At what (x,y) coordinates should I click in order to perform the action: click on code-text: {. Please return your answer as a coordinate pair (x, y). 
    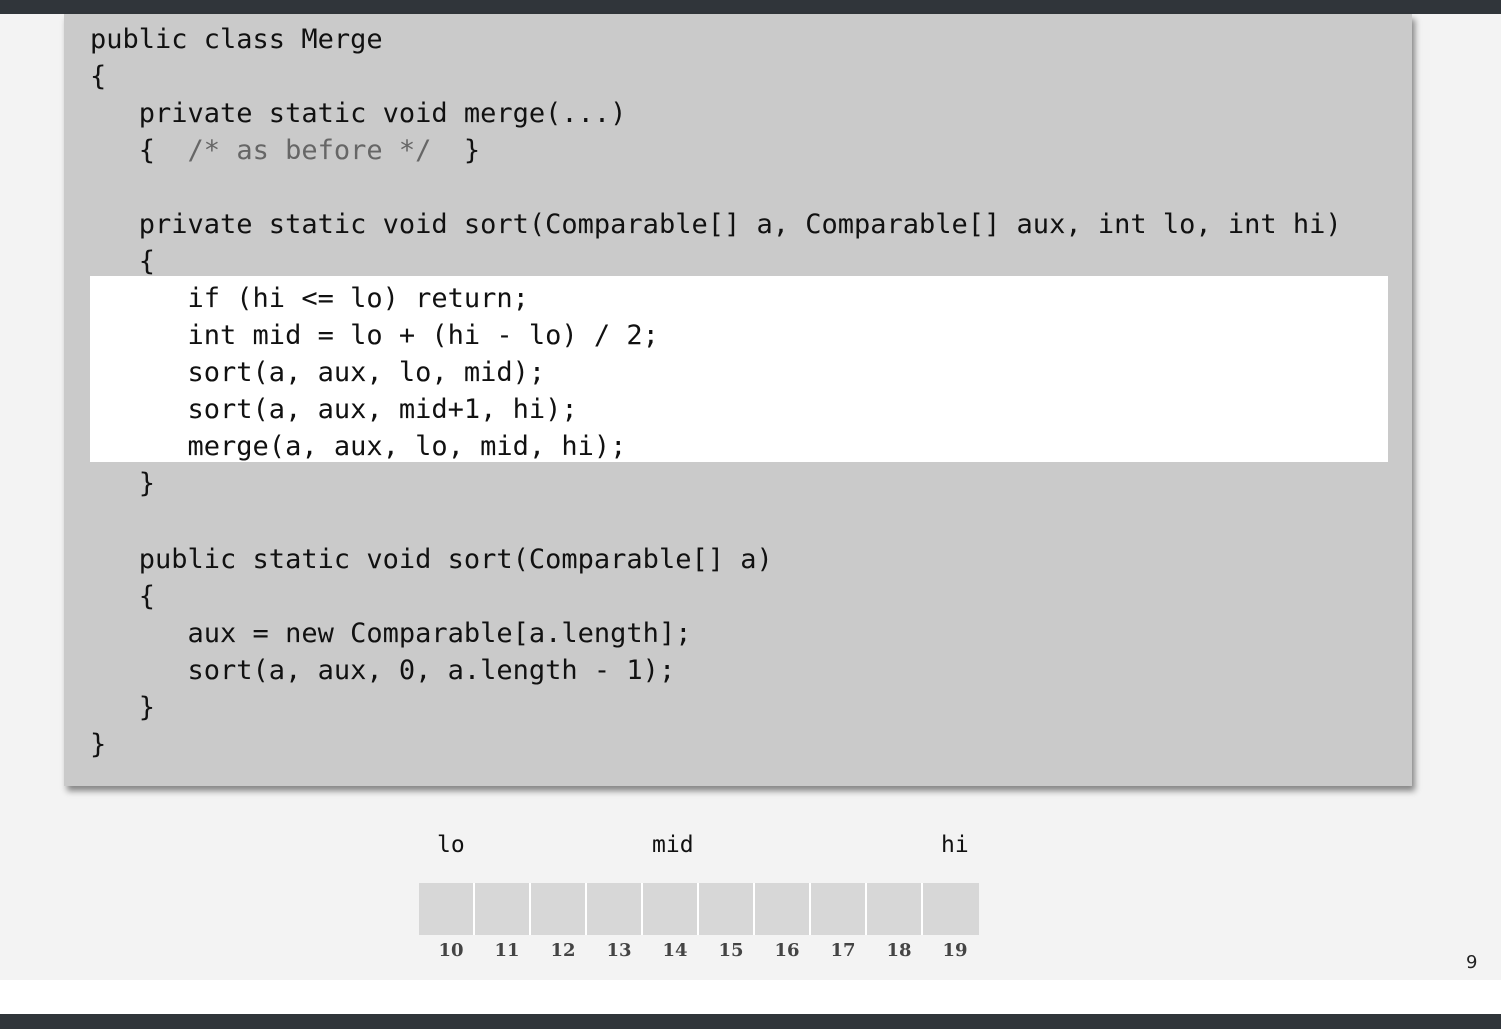
    Looking at the image, I should click on (139, 150).